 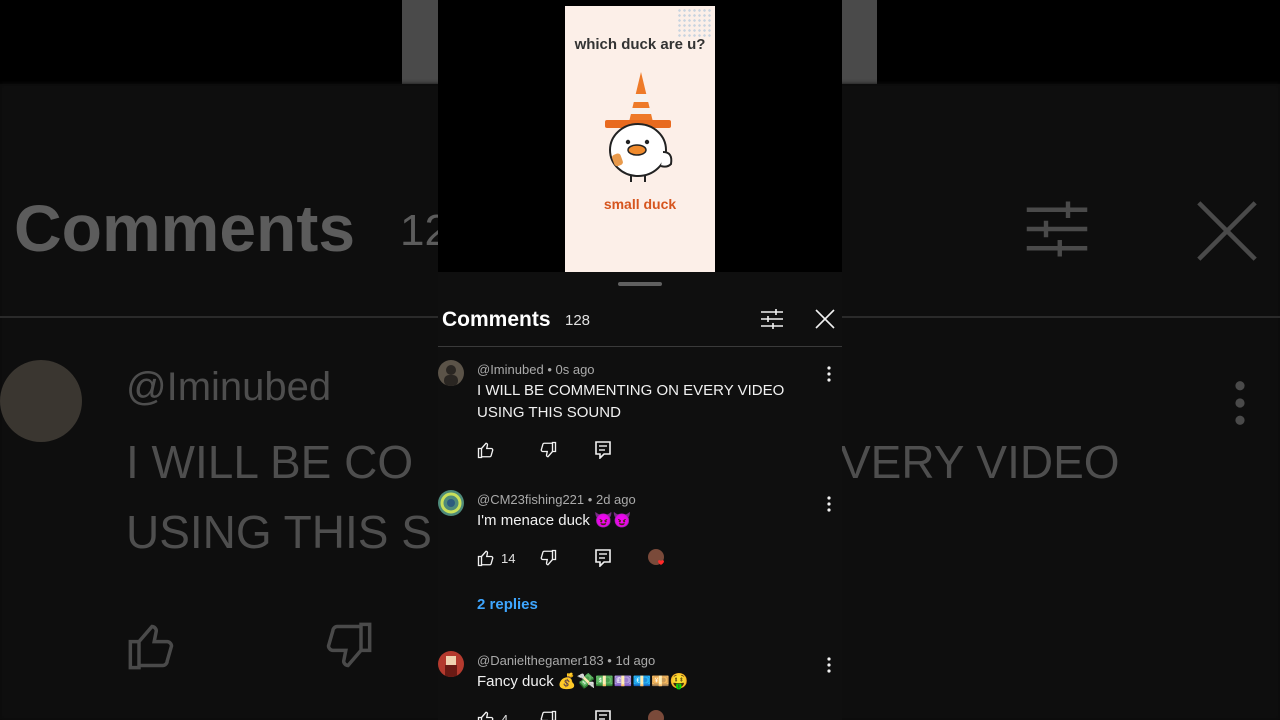 I want to click on comment-actions: 14, so click(x=587, y=558).